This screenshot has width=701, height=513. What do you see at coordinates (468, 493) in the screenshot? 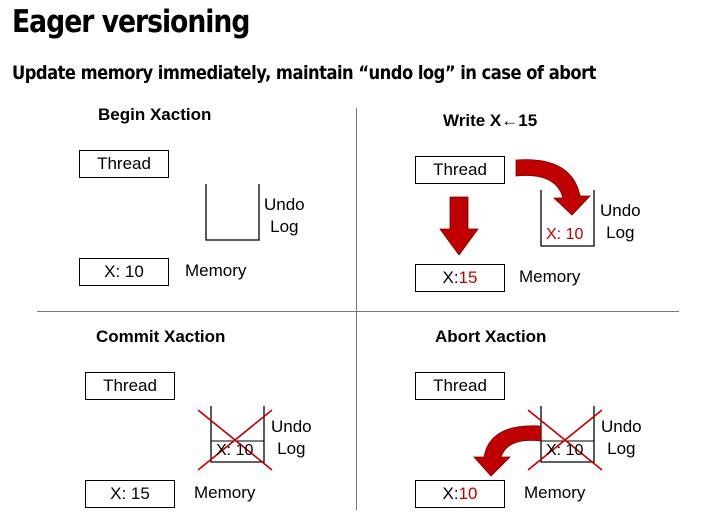
I see `memory-restored-value: 10` at bounding box center [468, 493].